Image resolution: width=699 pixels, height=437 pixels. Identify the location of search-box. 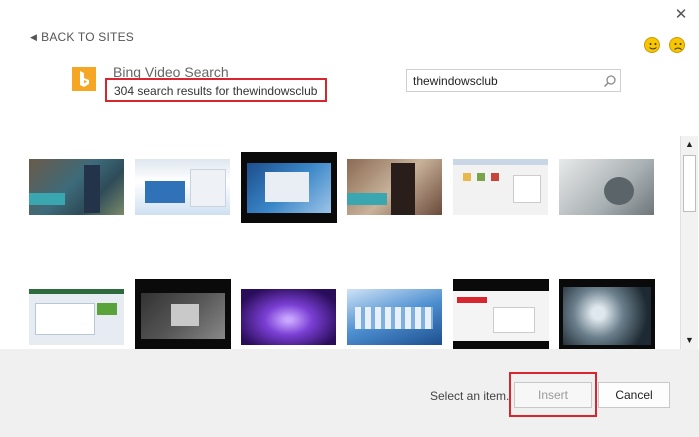
(513, 80).